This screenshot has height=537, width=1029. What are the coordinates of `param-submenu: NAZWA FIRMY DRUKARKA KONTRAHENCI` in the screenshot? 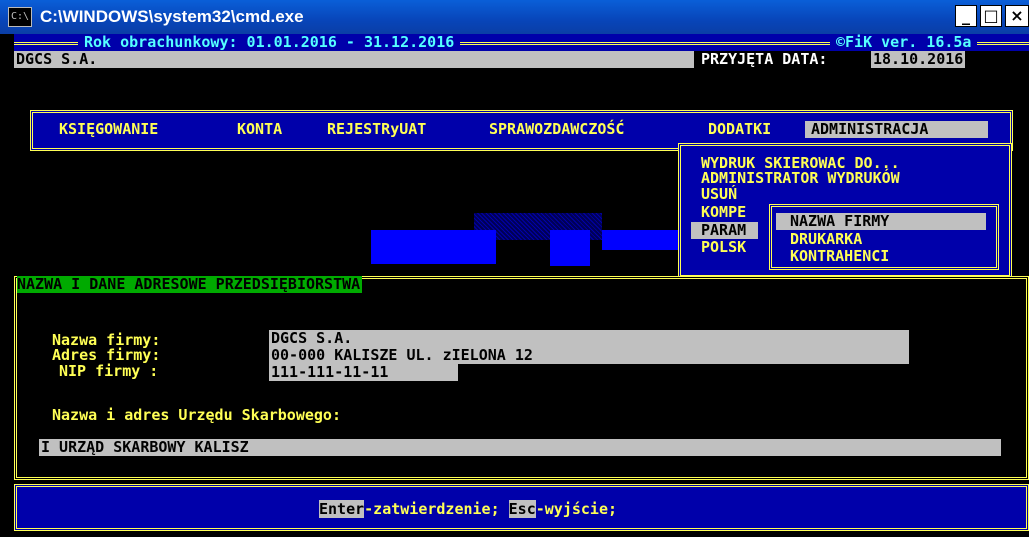 It's located at (884, 237).